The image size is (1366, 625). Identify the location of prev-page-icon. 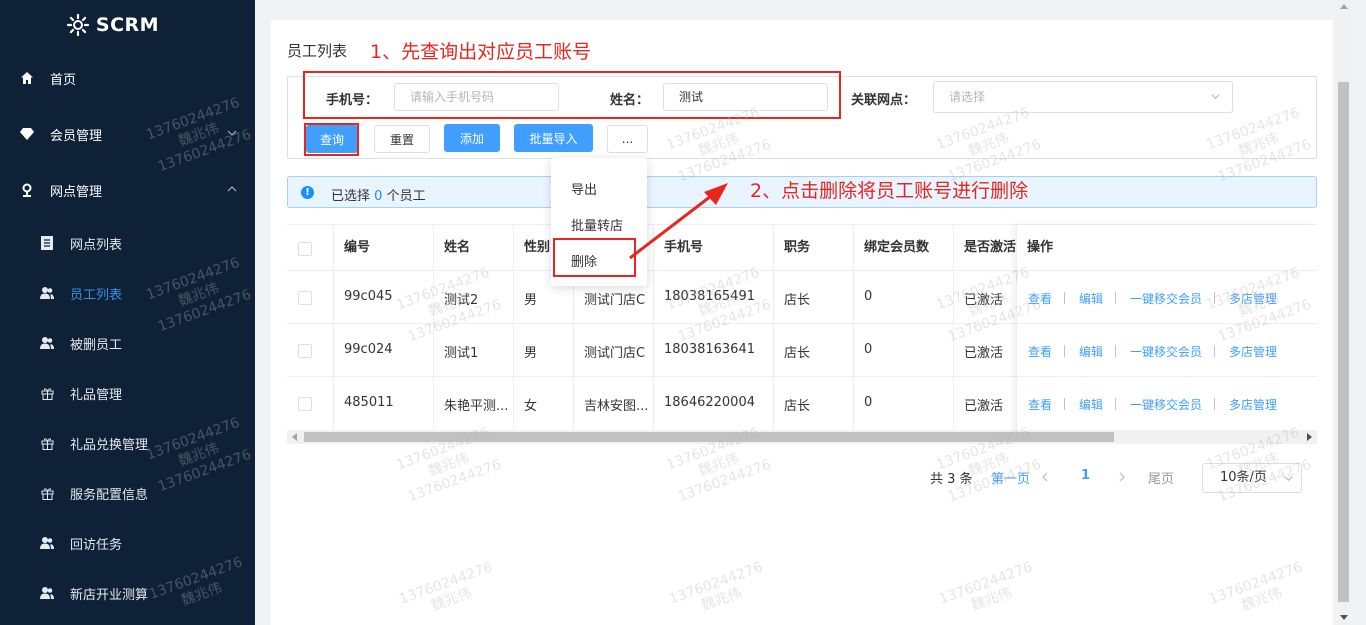
(1045, 477).